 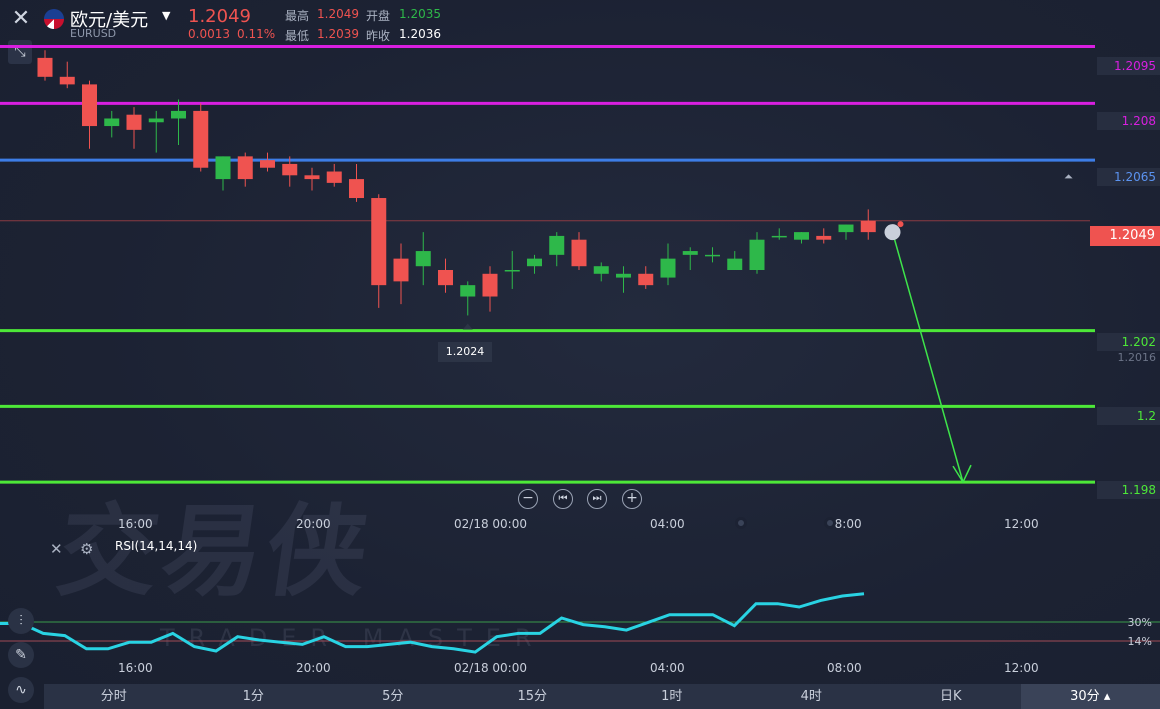 I want to click on tab-15m: 15分, so click(x=533, y=696).